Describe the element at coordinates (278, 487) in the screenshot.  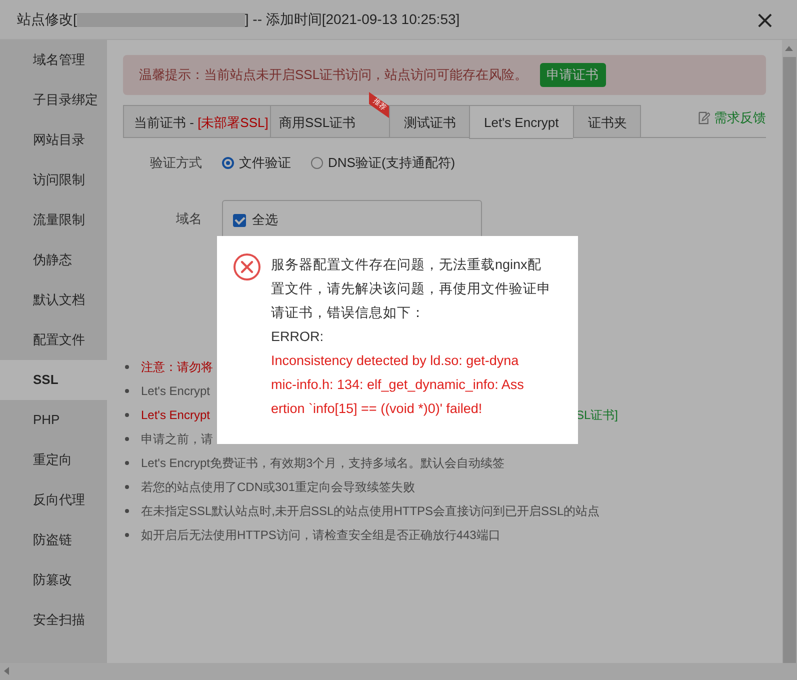
I see `note-text: 若您的站点使用了CDN或301重定向会导致续签失败` at that location.